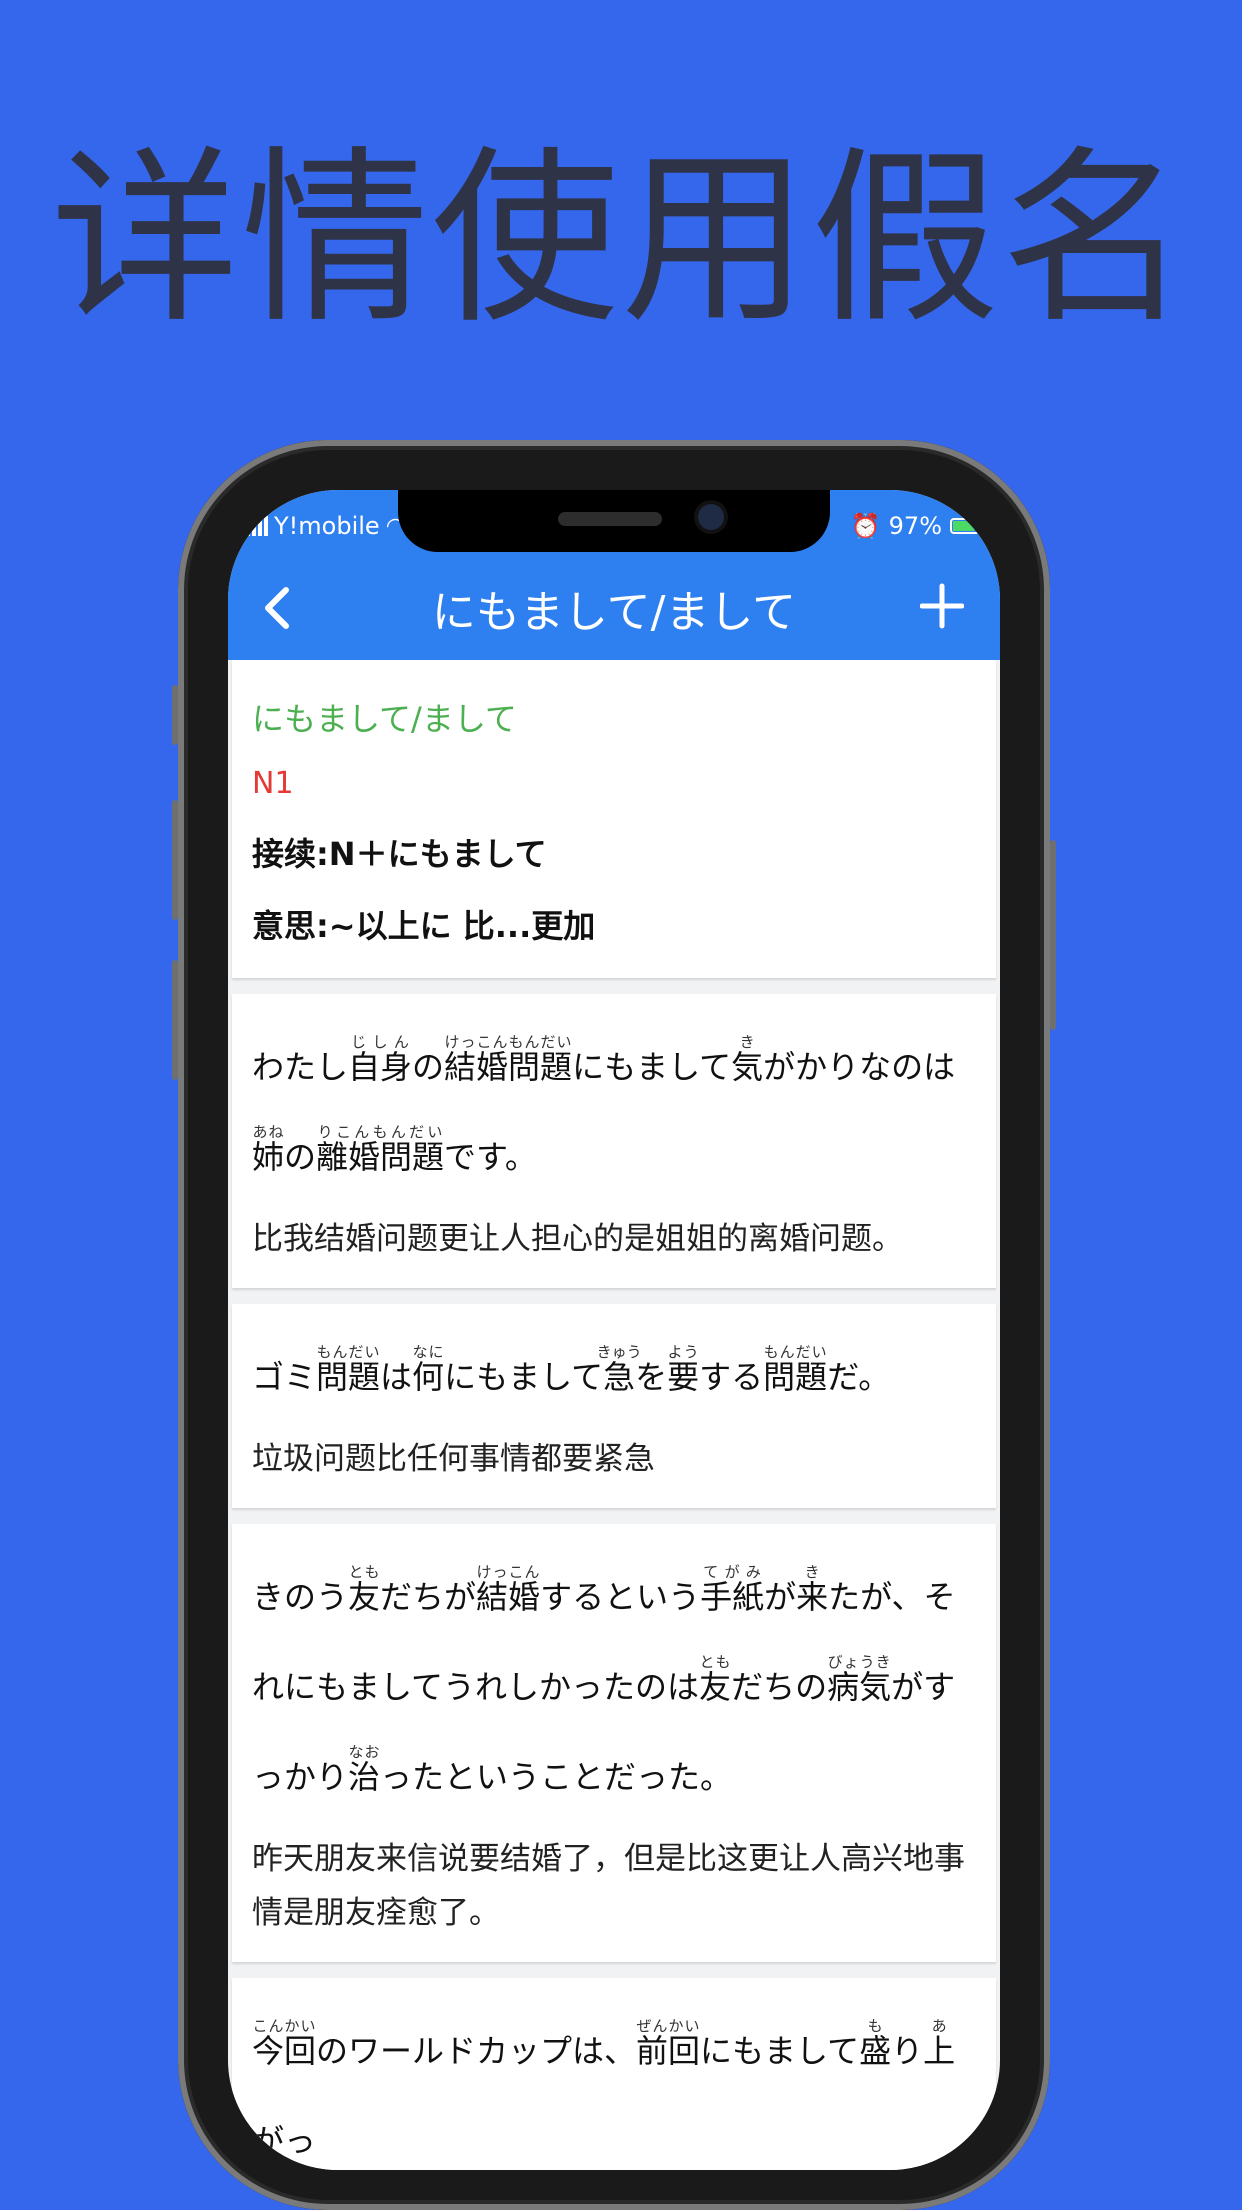 This screenshot has height=2210, width=1242. I want to click on chevron-left-icon, so click(277, 608).